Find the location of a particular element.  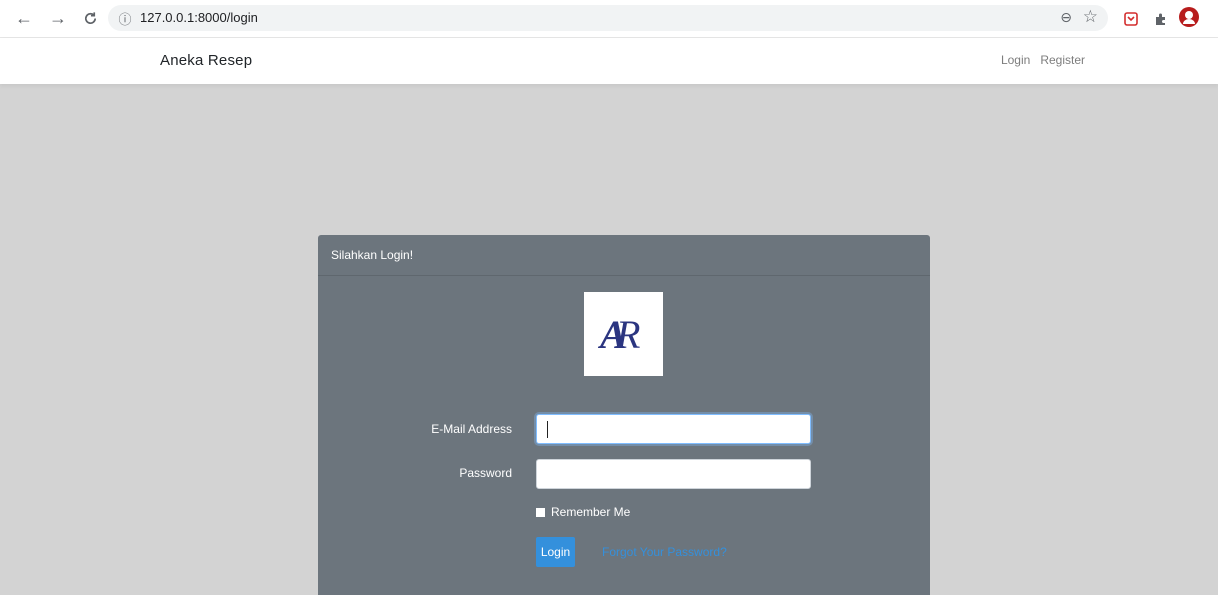

password-label: Password is located at coordinates (485, 473).